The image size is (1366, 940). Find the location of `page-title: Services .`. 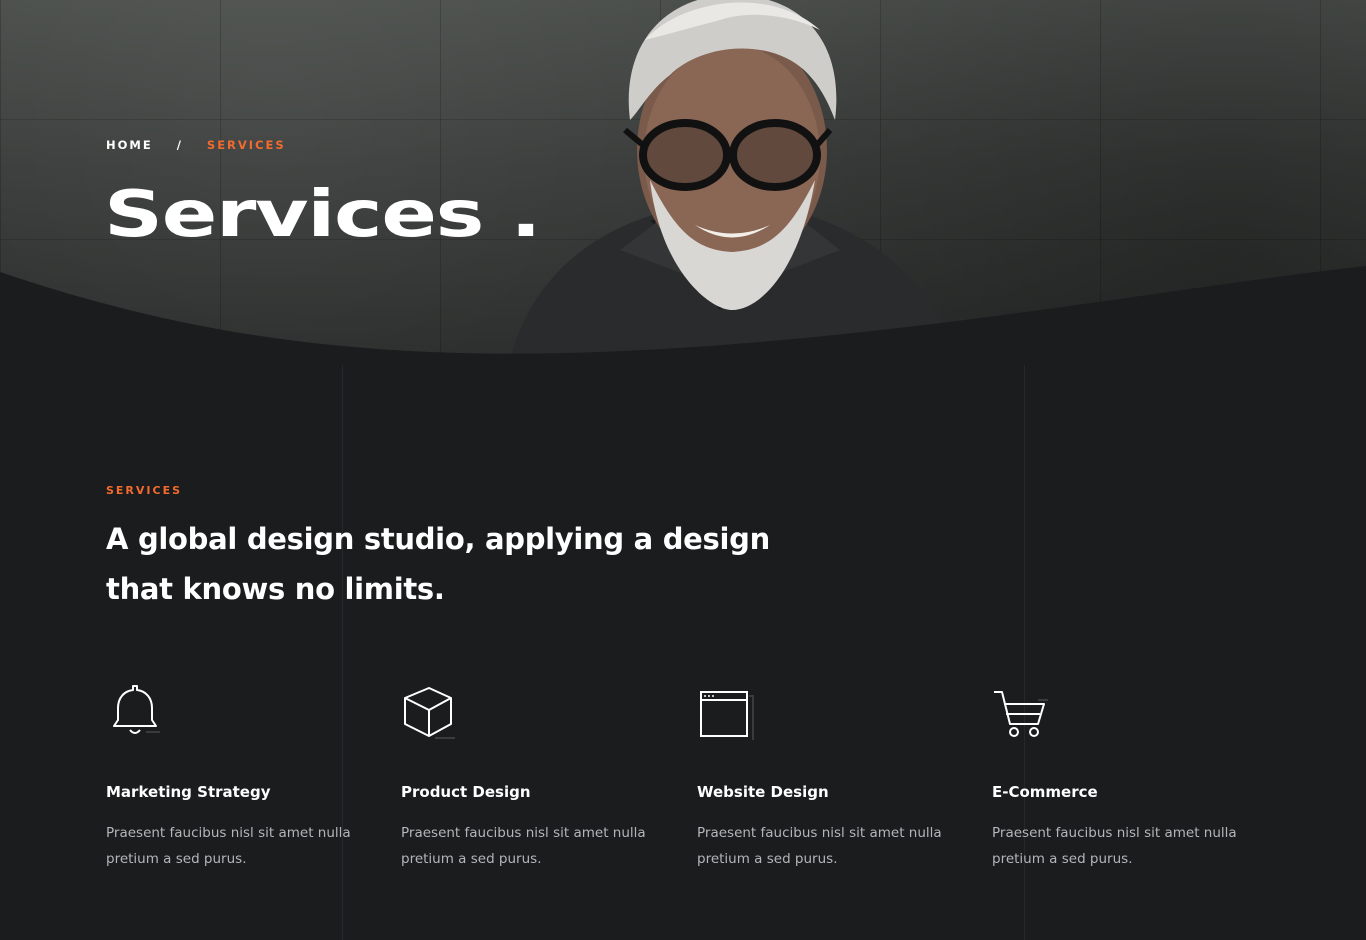

page-title: Services . is located at coordinates (322, 215).